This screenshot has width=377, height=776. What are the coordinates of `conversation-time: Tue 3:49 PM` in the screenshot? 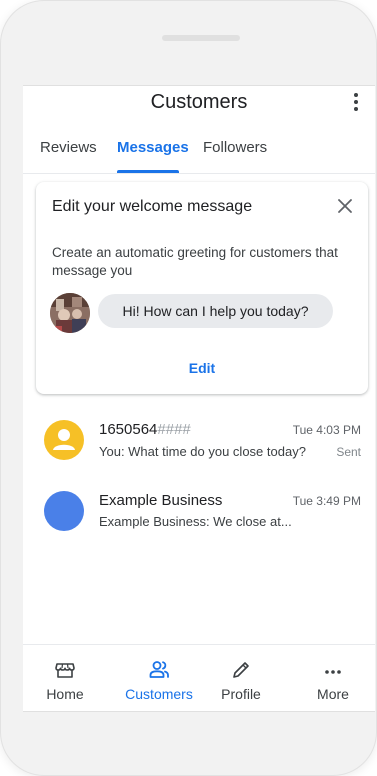 It's located at (326, 501).